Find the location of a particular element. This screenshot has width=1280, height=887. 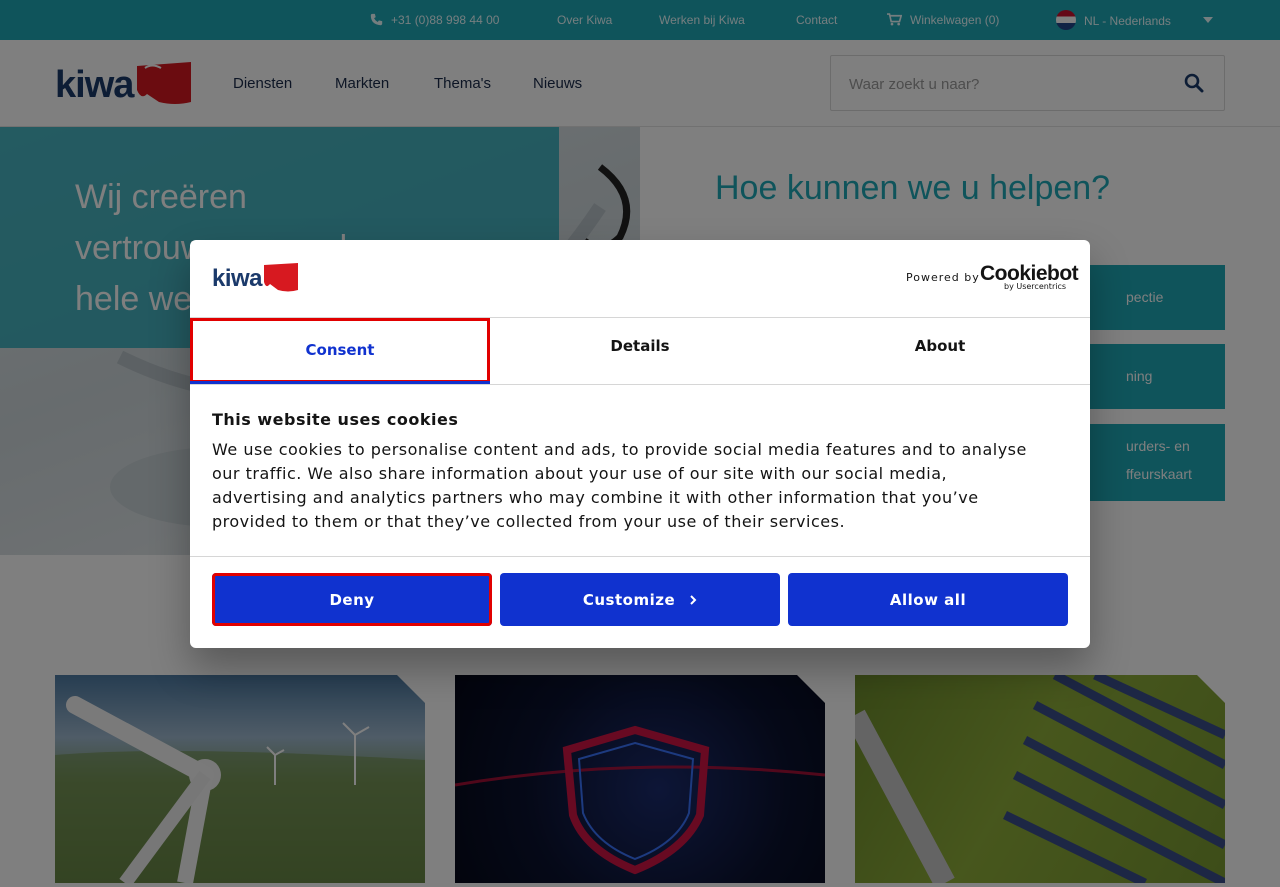

tab-consent: Consent is located at coordinates (340, 351).